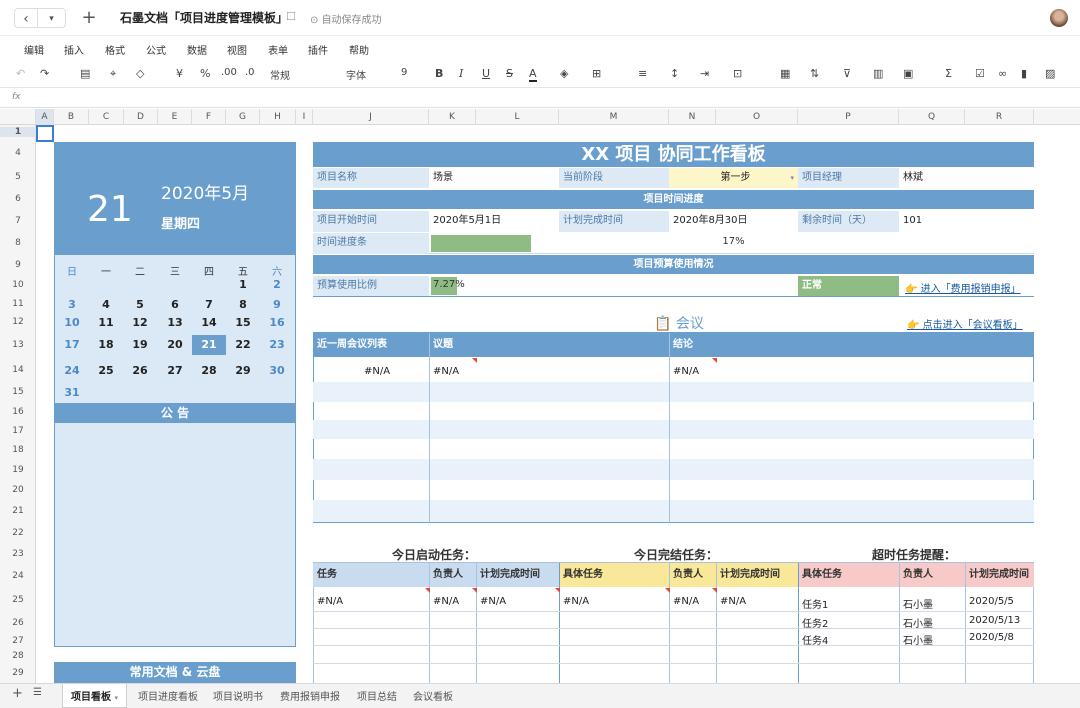  What do you see at coordinates (517, 117) in the screenshot?
I see `column-header: L` at bounding box center [517, 117].